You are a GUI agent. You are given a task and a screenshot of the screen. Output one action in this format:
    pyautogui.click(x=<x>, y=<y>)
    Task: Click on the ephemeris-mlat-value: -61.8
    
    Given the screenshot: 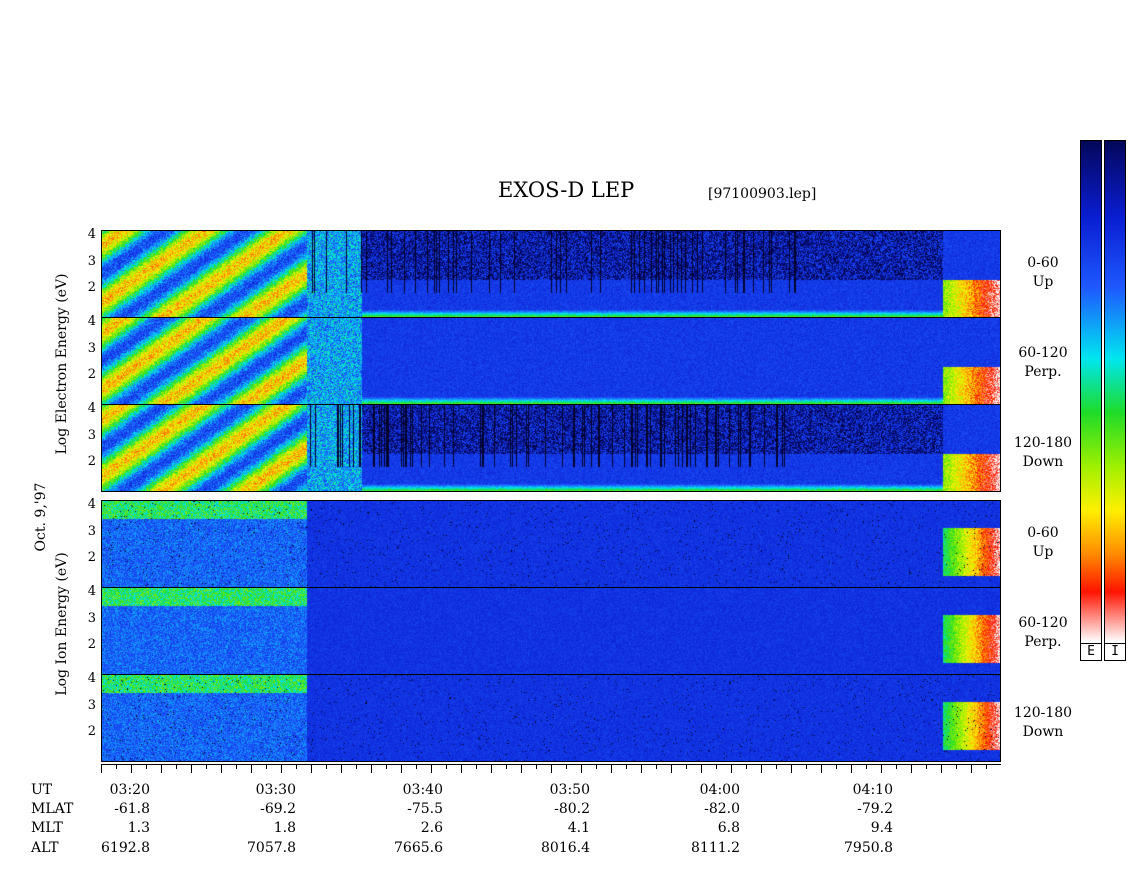 What is the action you would take?
    pyautogui.click(x=132, y=809)
    